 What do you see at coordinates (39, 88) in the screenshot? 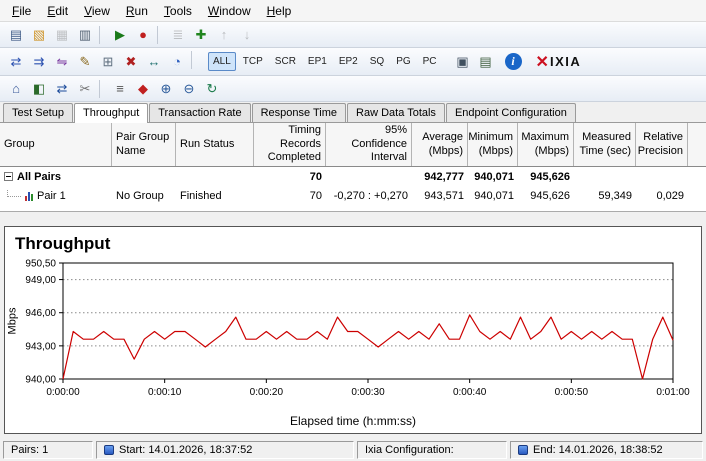
I see `add-endpoint-icon: ◧` at bounding box center [39, 88].